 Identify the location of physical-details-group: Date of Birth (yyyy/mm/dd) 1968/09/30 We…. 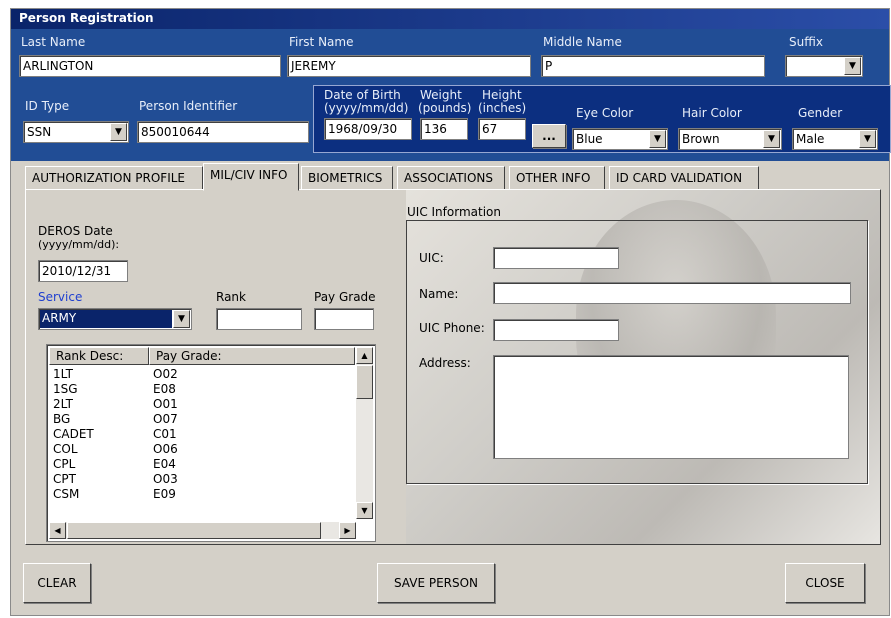
(602, 119).